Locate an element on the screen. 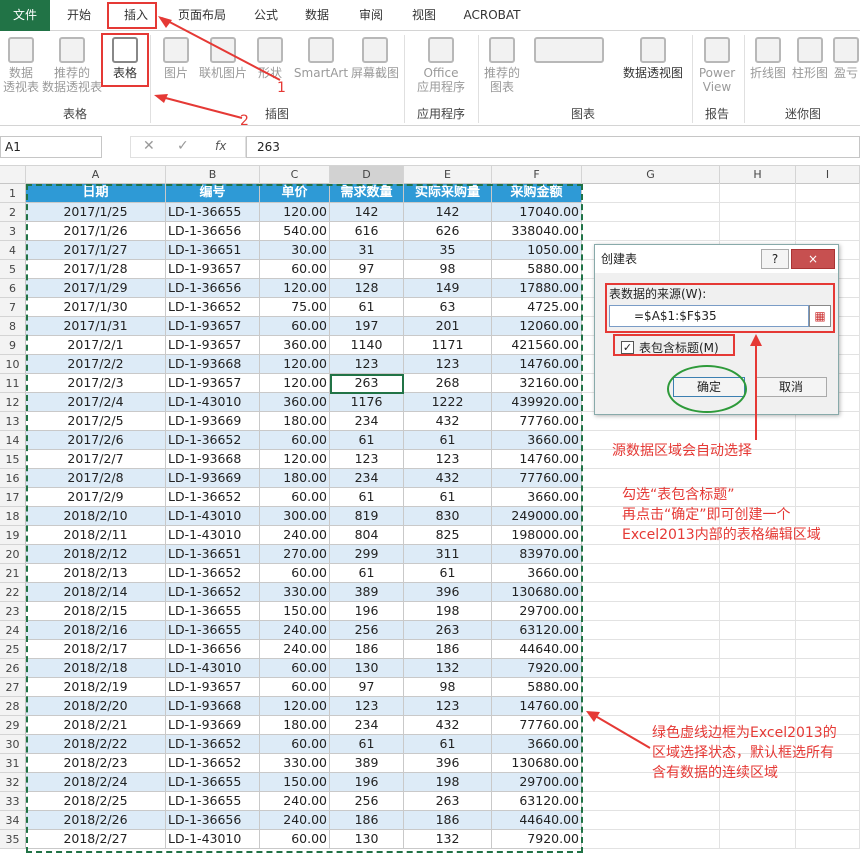 The height and width of the screenshot is (855, 860). tab-3: 页面布局 is located at coordinates (202, 15).